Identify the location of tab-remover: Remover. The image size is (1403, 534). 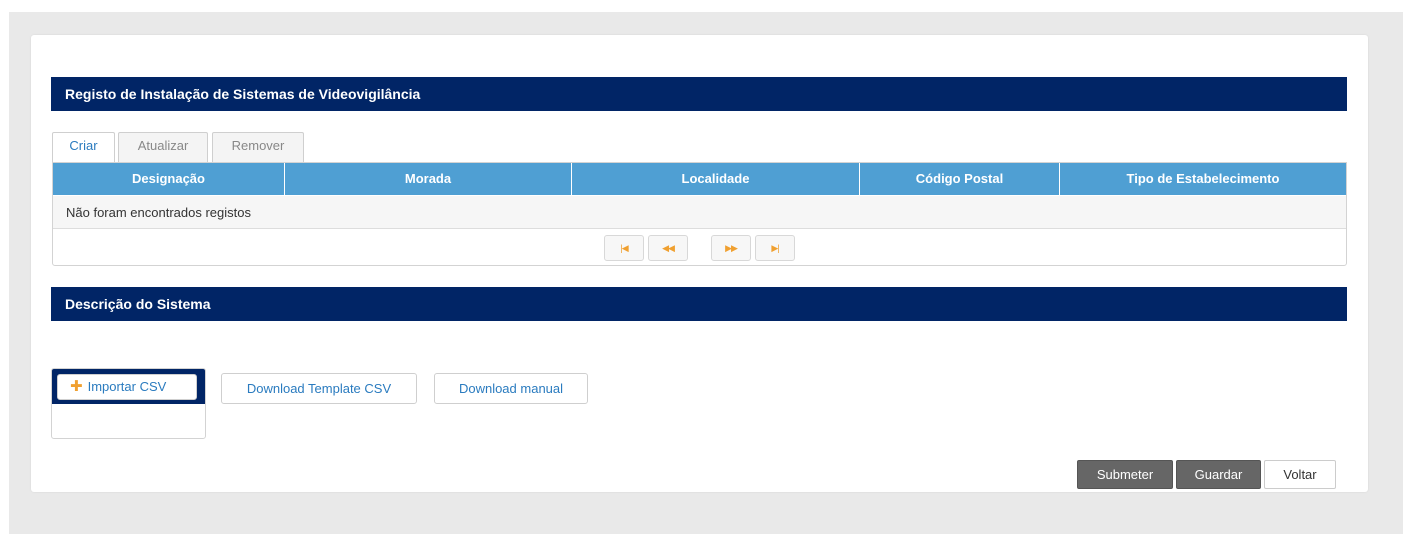
(258, 147).